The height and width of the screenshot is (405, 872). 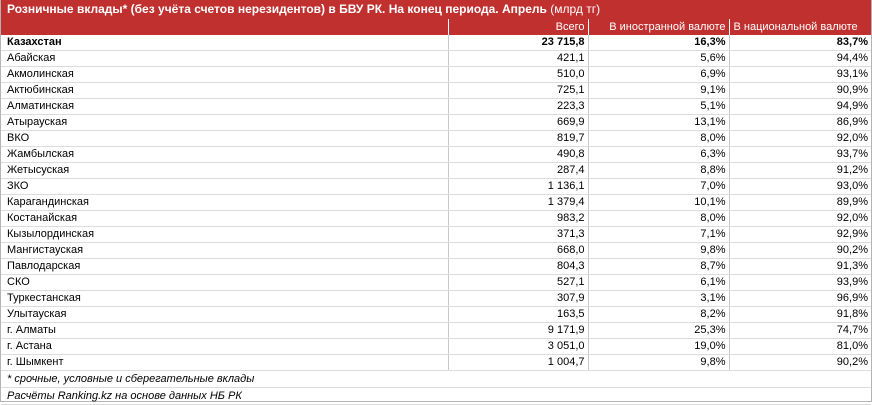 I want to click on cell-region: Павлодарская, so click(x=225, y=266).